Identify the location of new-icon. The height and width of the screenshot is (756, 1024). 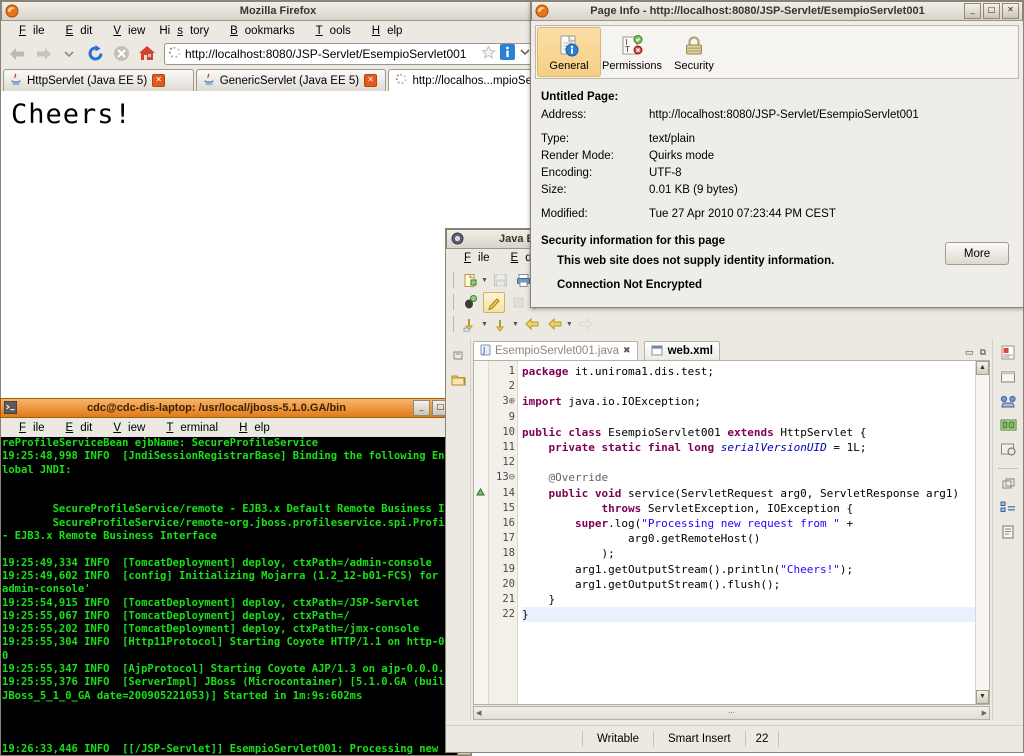
(470, 280).